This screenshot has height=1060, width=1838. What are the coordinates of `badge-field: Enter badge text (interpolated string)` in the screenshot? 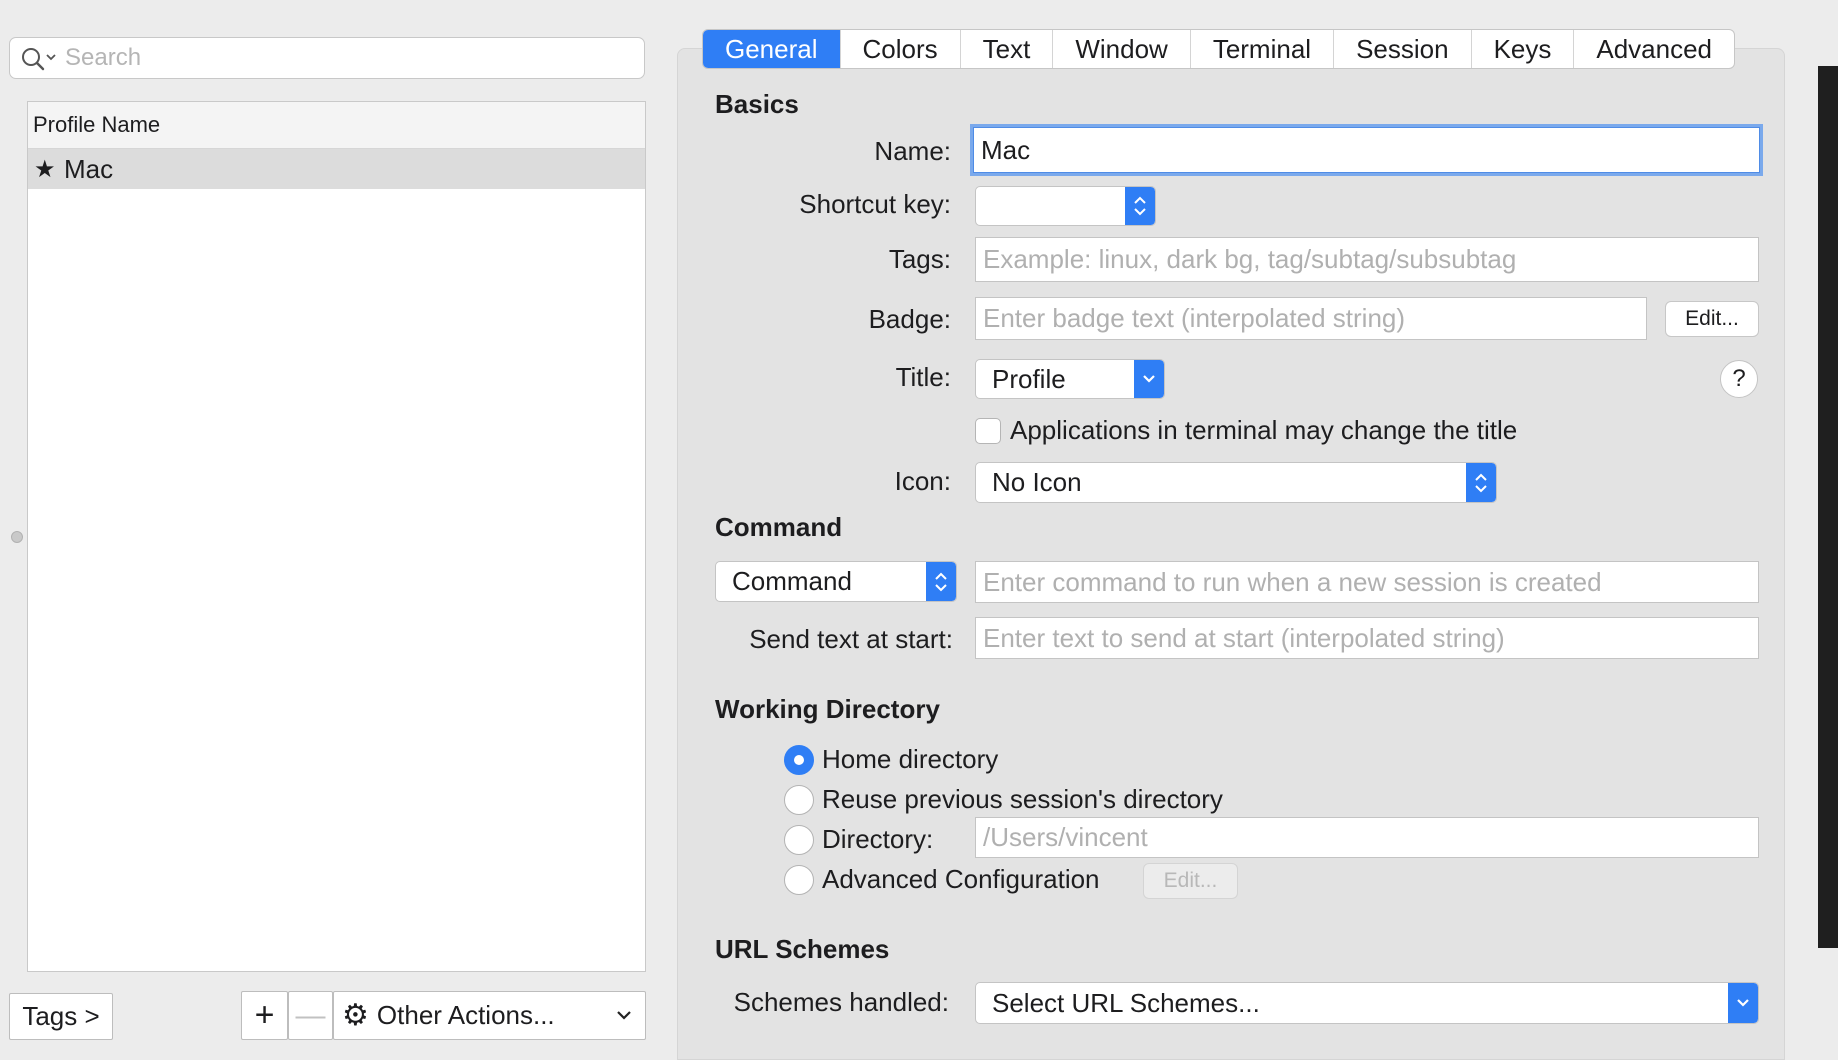 It's located at (1311, 318).